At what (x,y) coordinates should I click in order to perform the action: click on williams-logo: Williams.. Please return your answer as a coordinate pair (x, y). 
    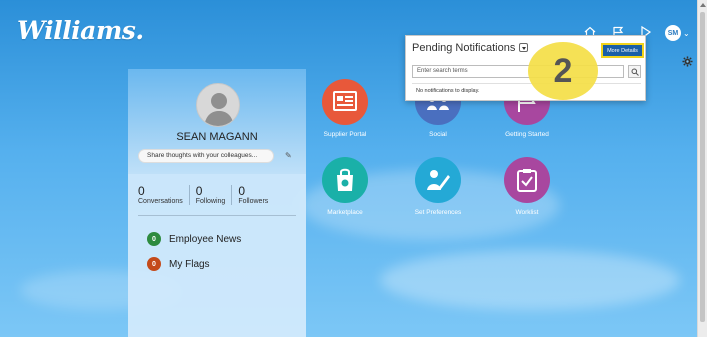
    Looking at the image, I should click on (80, 30).